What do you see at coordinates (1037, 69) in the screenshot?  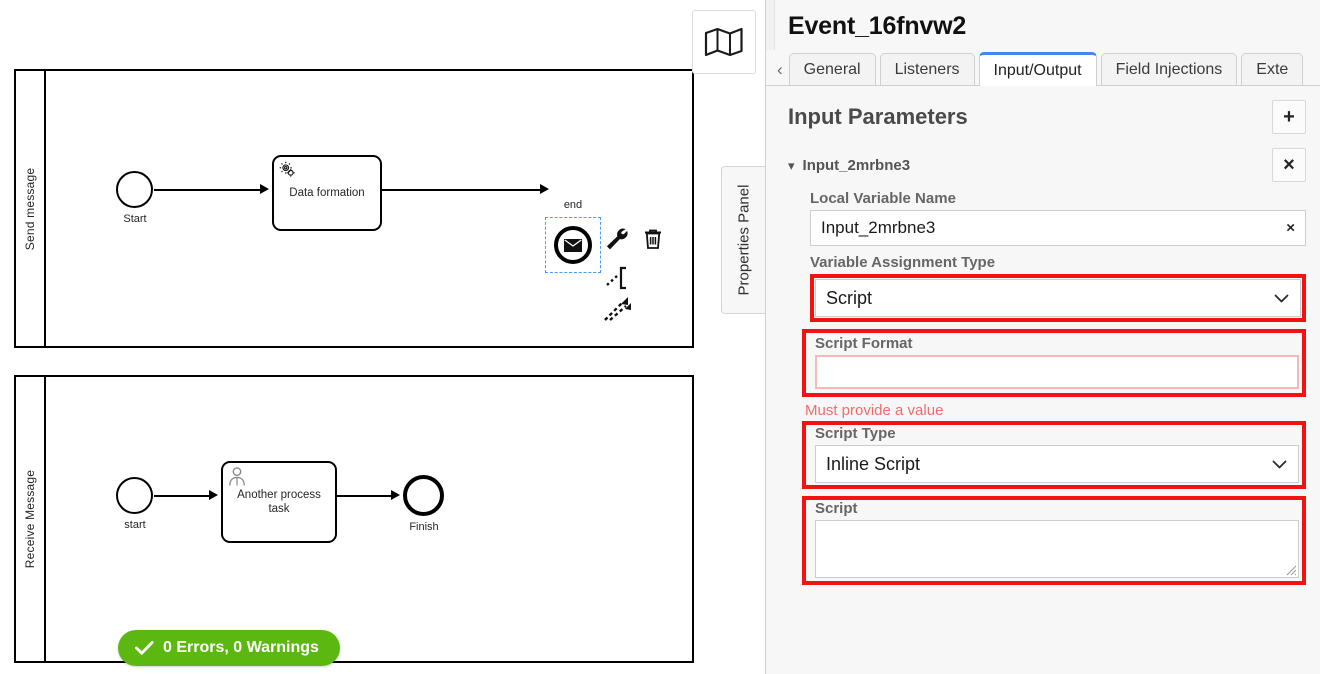 I see `tab-input-output: Input/Output` at bounding box center [1037, 69].